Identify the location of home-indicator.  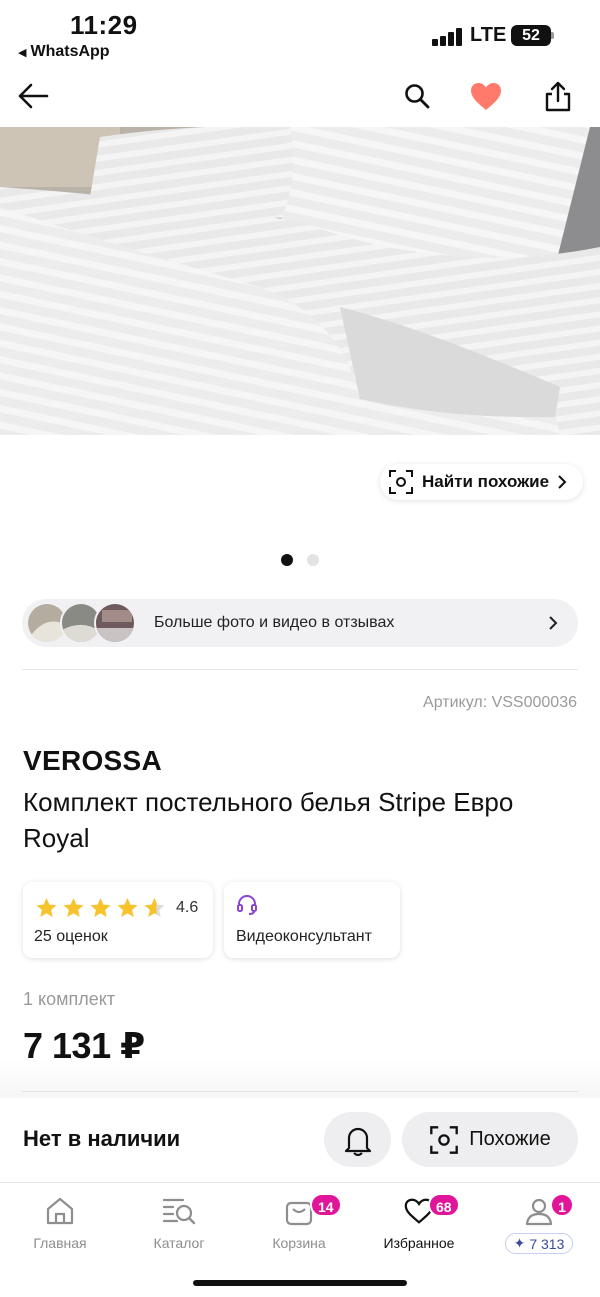
(300, 1283).